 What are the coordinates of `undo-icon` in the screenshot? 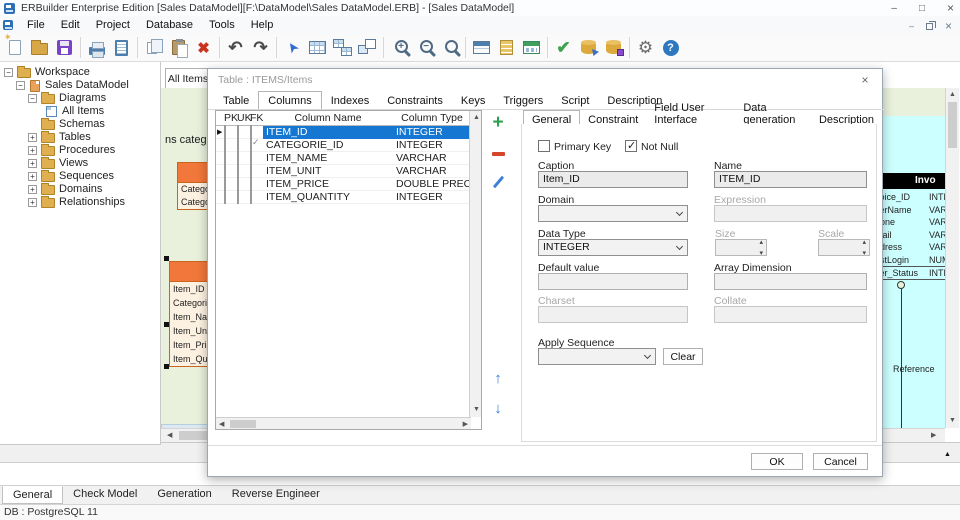 It's located at (235, 47).